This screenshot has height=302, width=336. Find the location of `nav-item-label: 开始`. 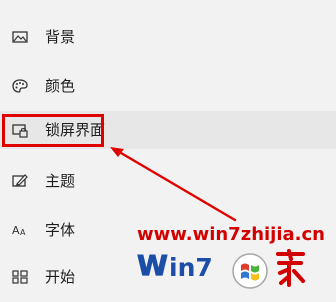

nav-item-label: 开始 is located at coordinates (60, 277).